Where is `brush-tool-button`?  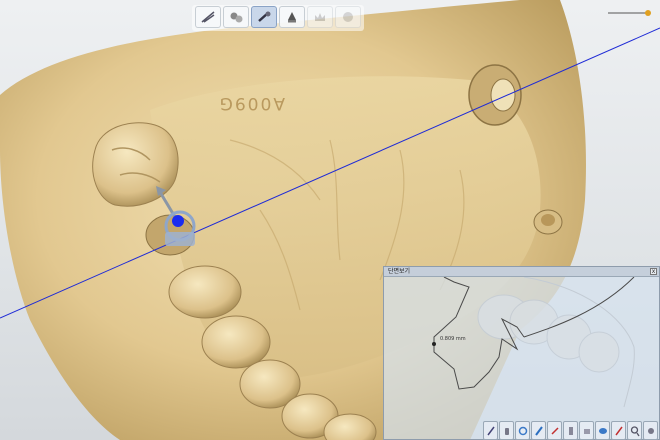
brush-tool-button is located at coordinates (618, 430).